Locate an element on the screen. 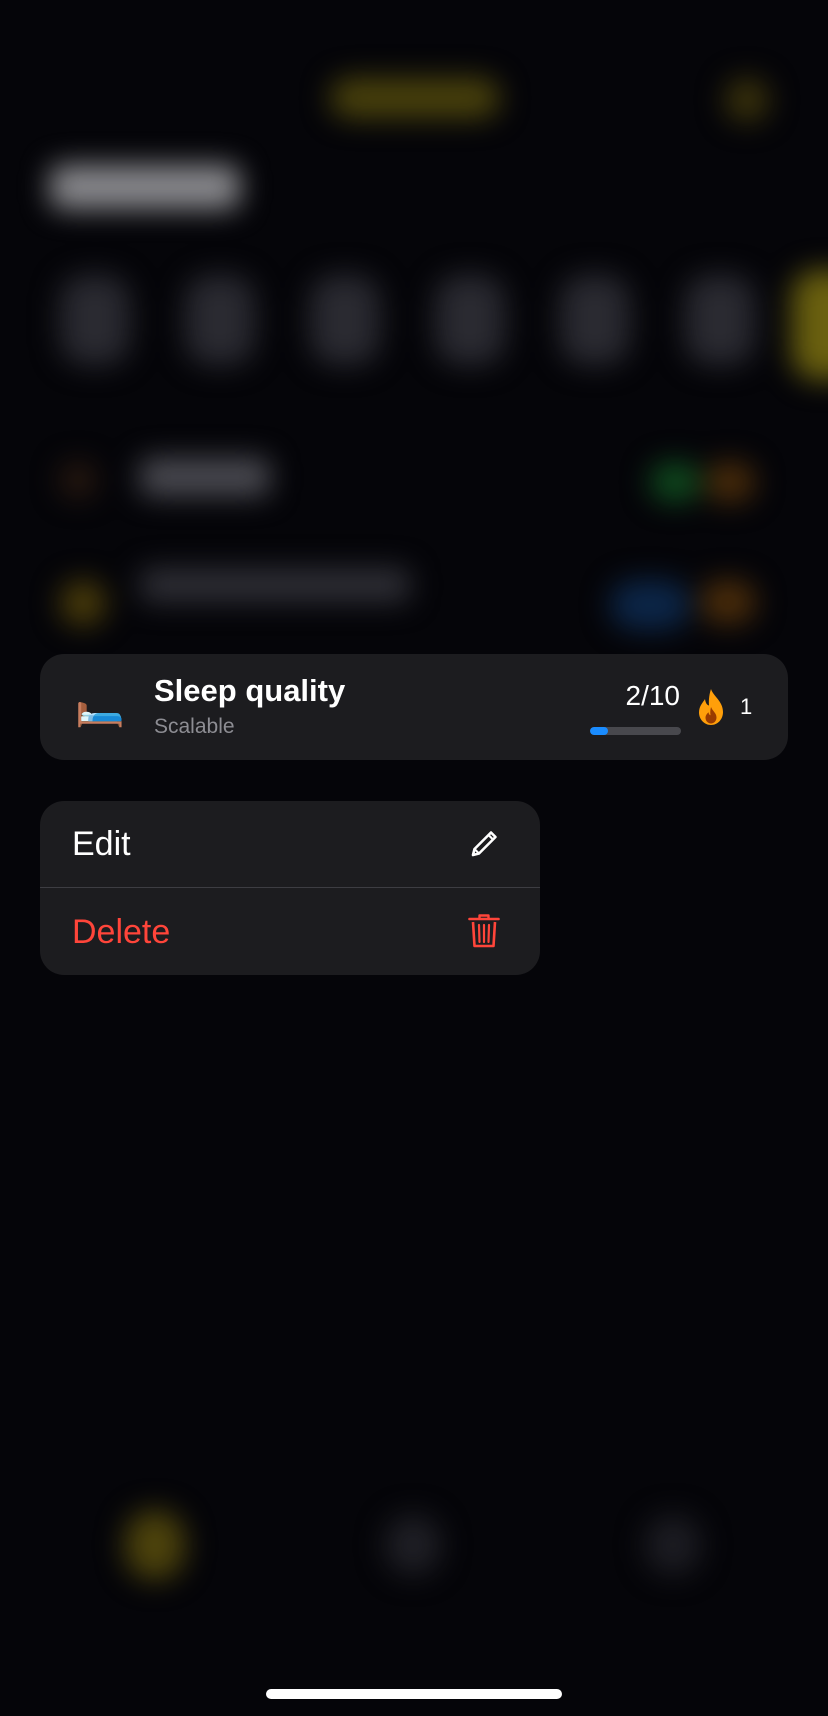  edit-menu-item: Edit is located at coordinates (290, 844).